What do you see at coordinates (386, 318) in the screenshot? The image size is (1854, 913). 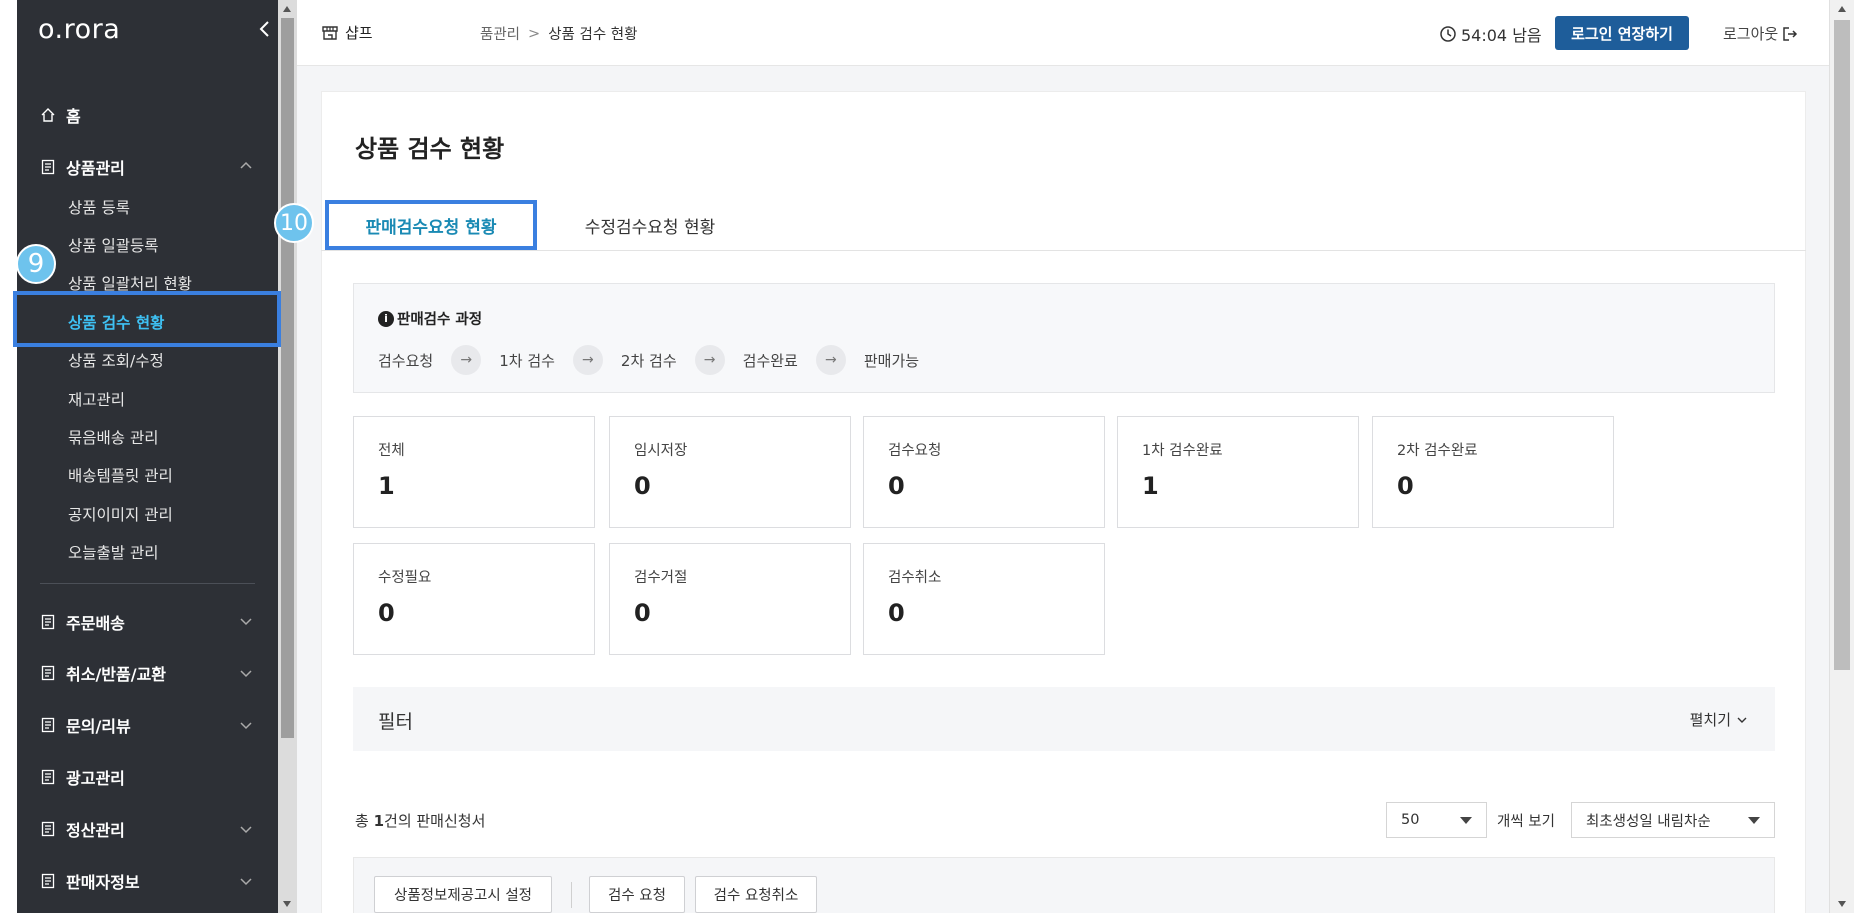 I see `info-icon: i` at bounding box center [386, 318].